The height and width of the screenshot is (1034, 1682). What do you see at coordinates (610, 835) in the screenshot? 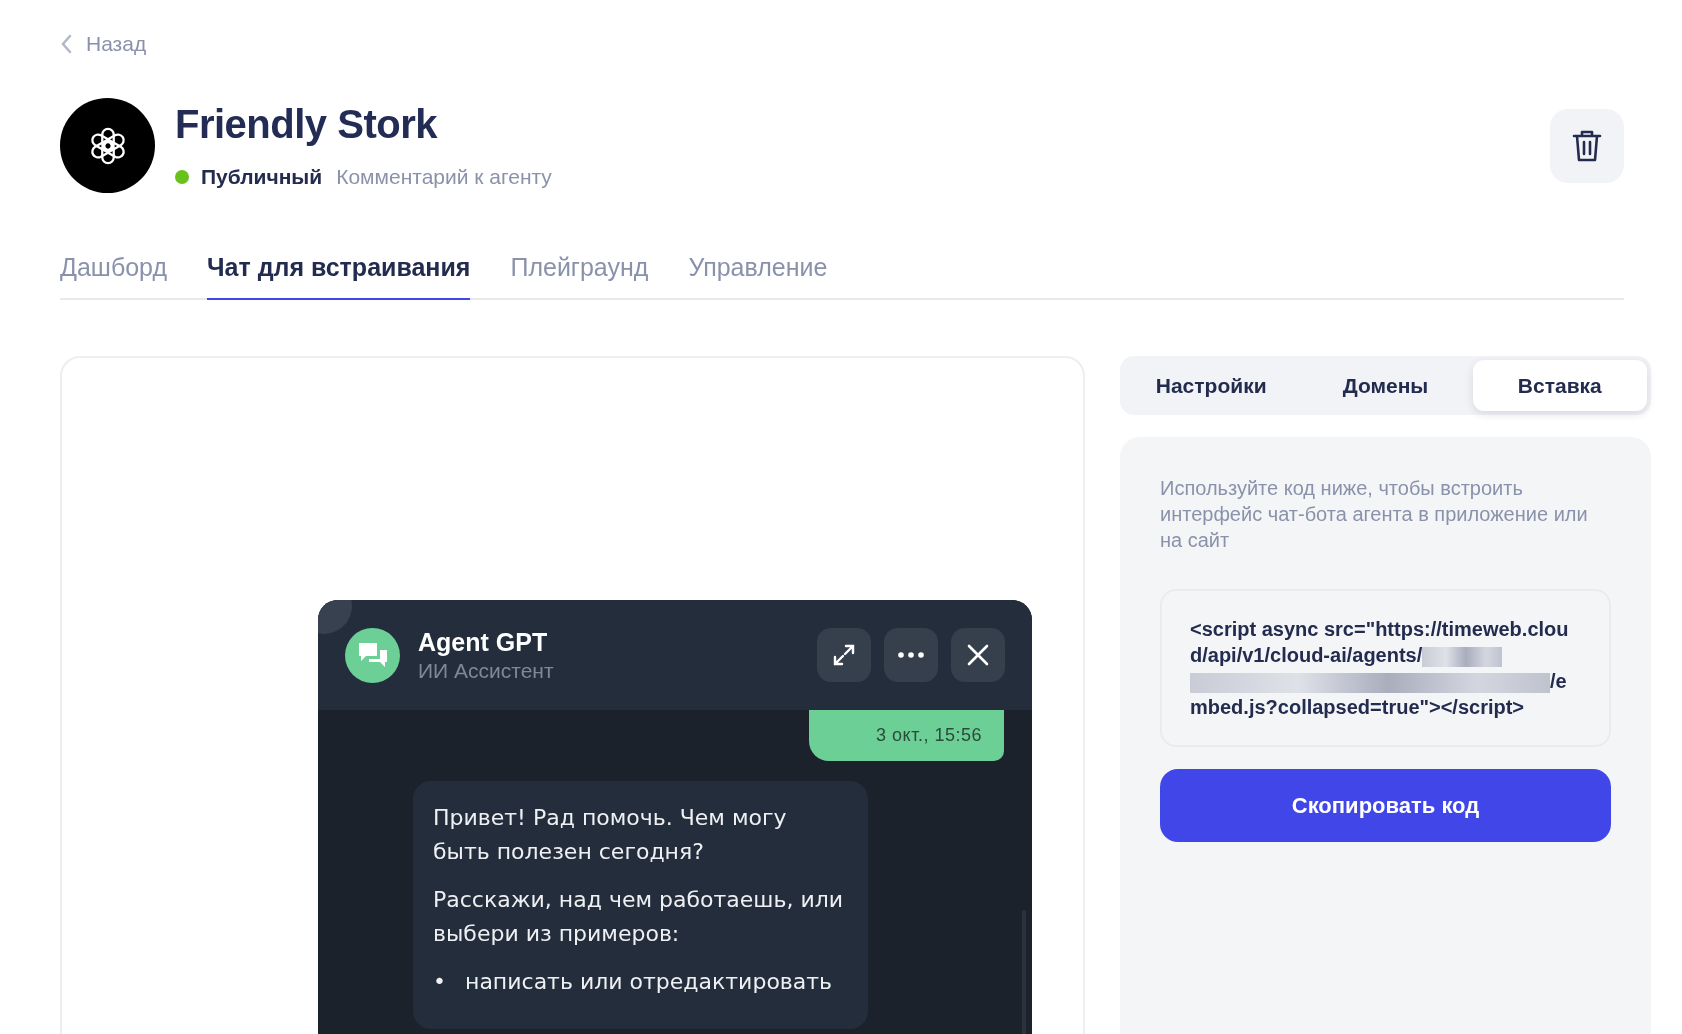
I see `message-text: Привет! Рад помочь. Чем могу быть полезен сегодня?` at bounding box center [610, 835].